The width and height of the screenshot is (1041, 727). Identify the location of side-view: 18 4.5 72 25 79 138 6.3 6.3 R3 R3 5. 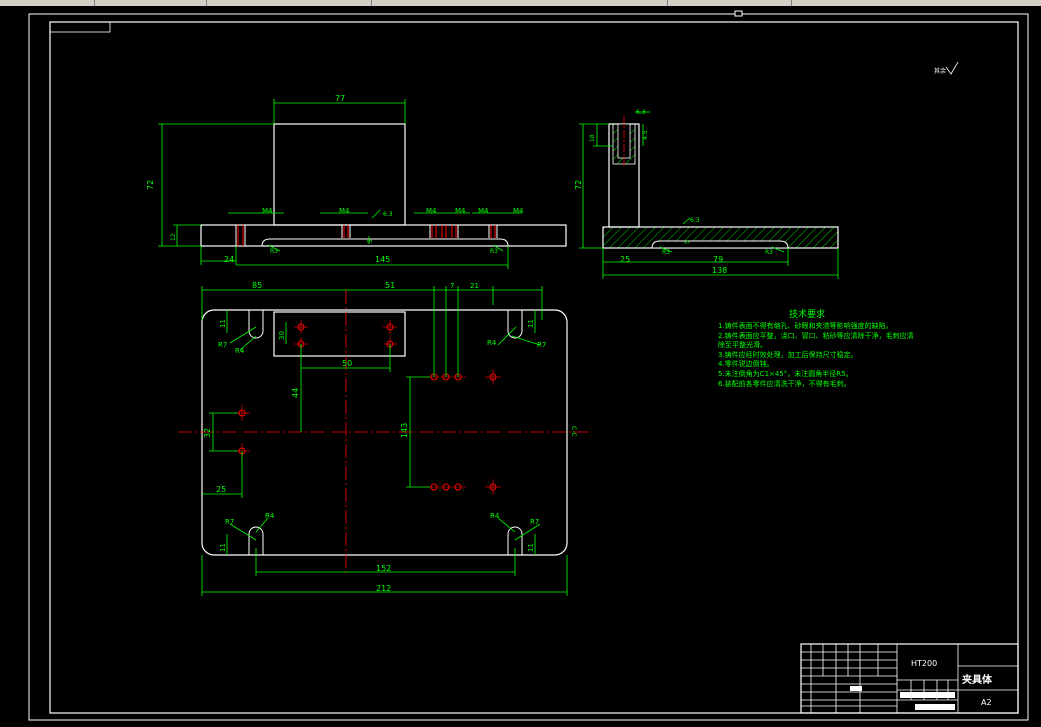
(706, 194).